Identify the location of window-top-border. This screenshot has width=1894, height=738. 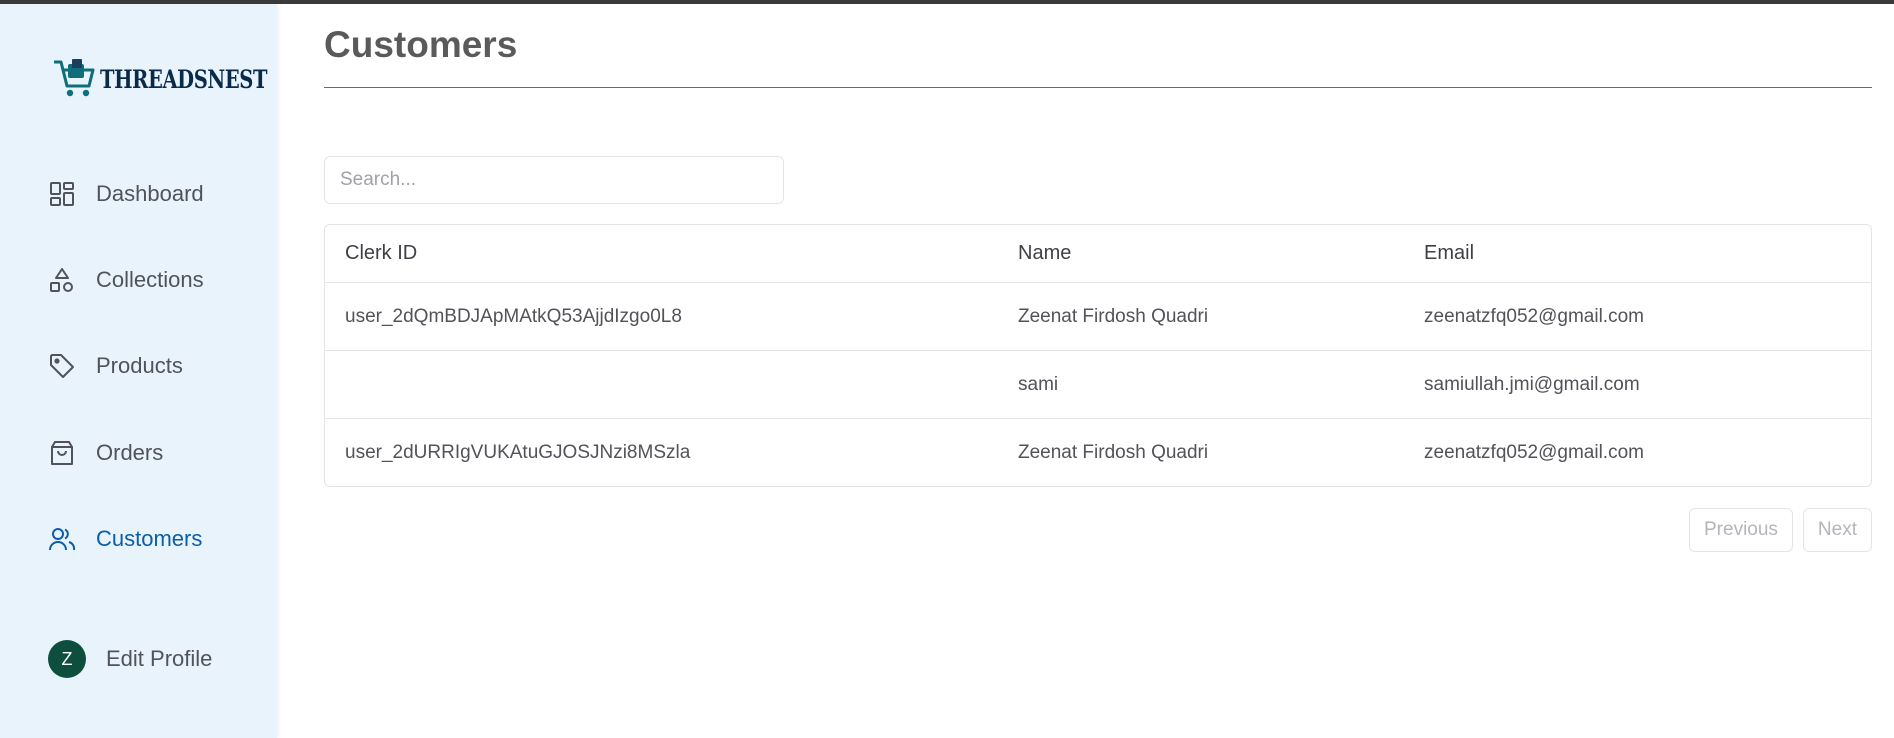
(947, 2).